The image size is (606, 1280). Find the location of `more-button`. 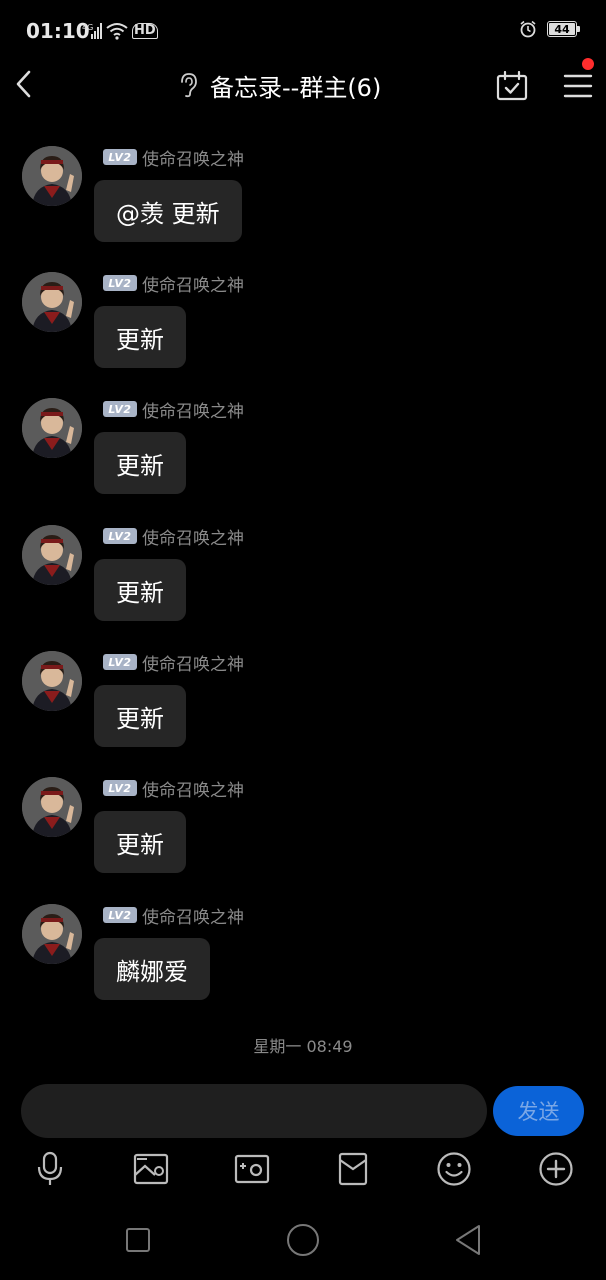

more-button is located at coordinates (556, 1169).